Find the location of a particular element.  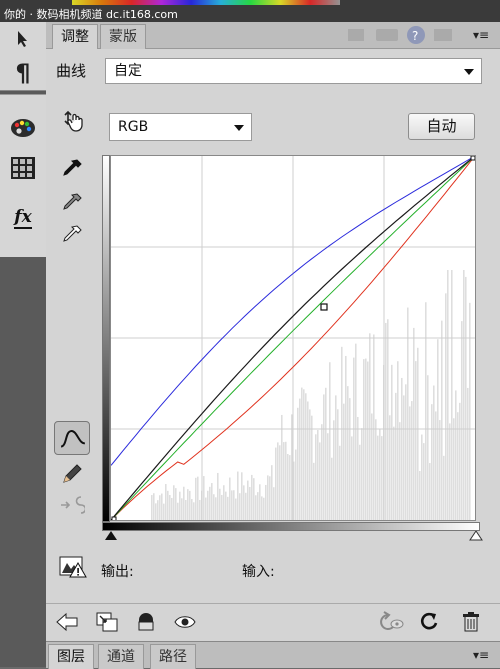

preset-select: 自定 is located at coordinates (293, 71).